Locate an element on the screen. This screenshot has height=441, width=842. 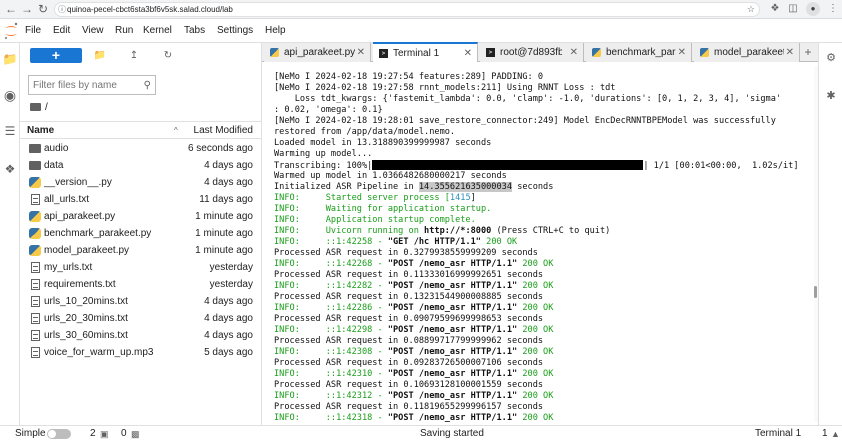
menu-kernel: Kernel is located at coordinates (157, 31).